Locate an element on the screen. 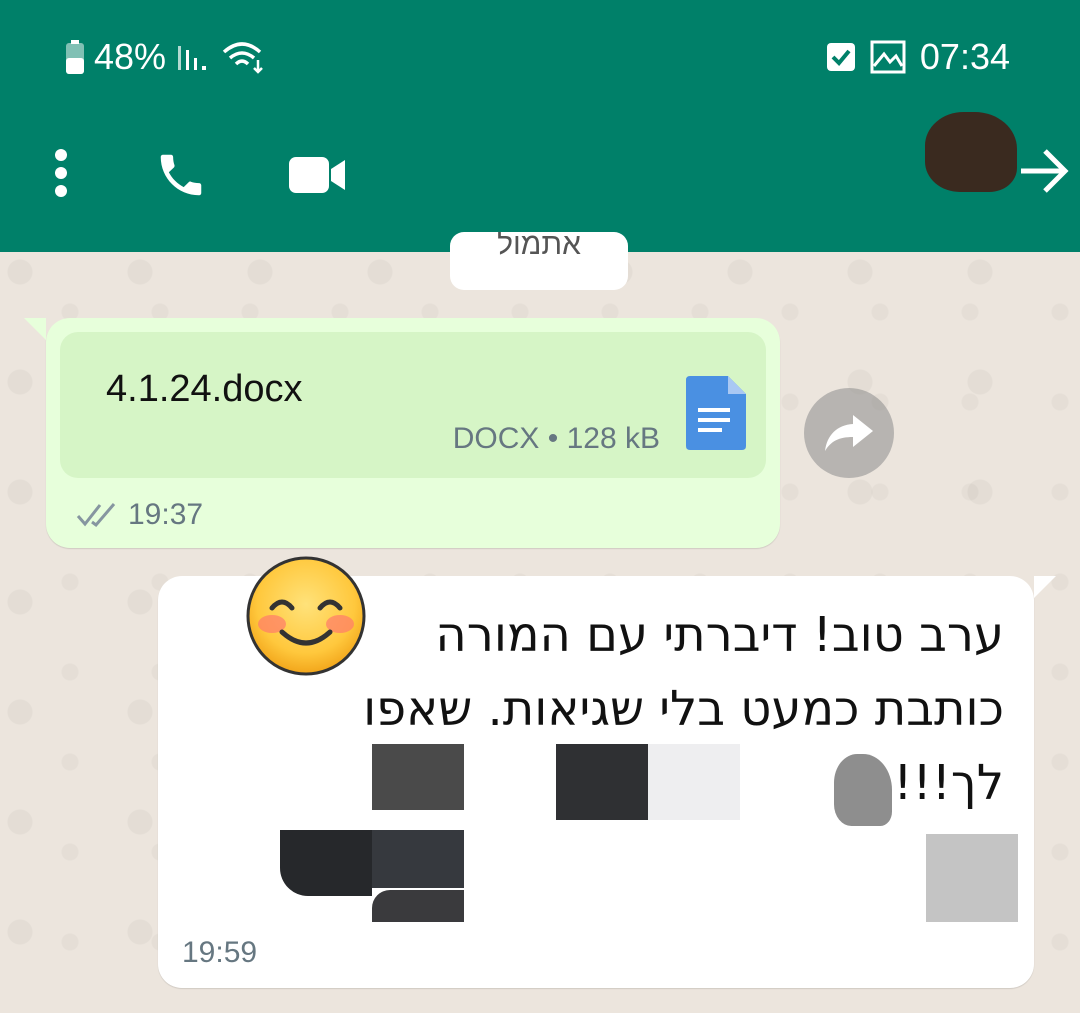 The image size is (1080, 1013). gallery-notification-icon is located at coordinates (888, 57).